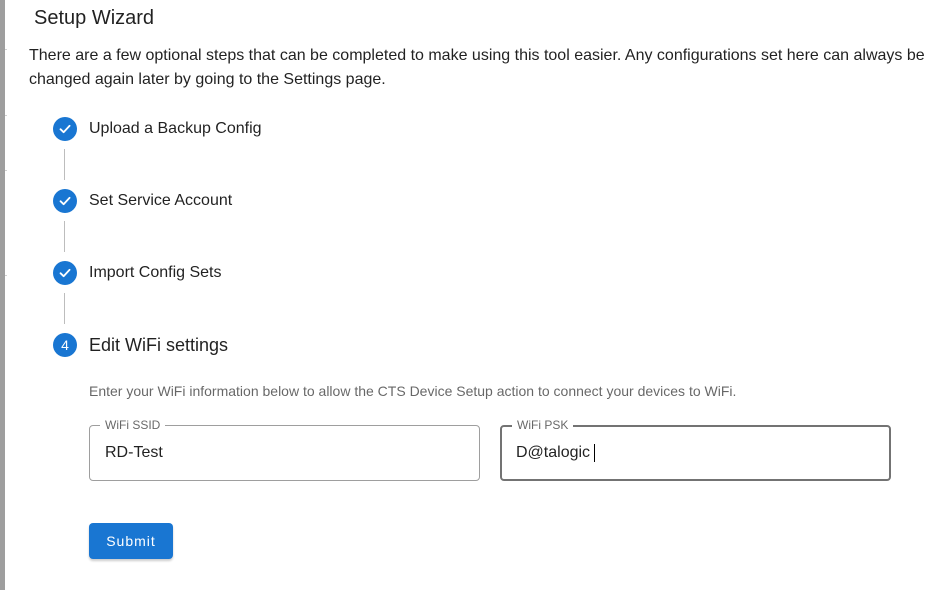  What do you see at coordinates (175, 128) in the screenshot?
I see `step-label: Upload a Backup Config` at bounding box center [175, 128].